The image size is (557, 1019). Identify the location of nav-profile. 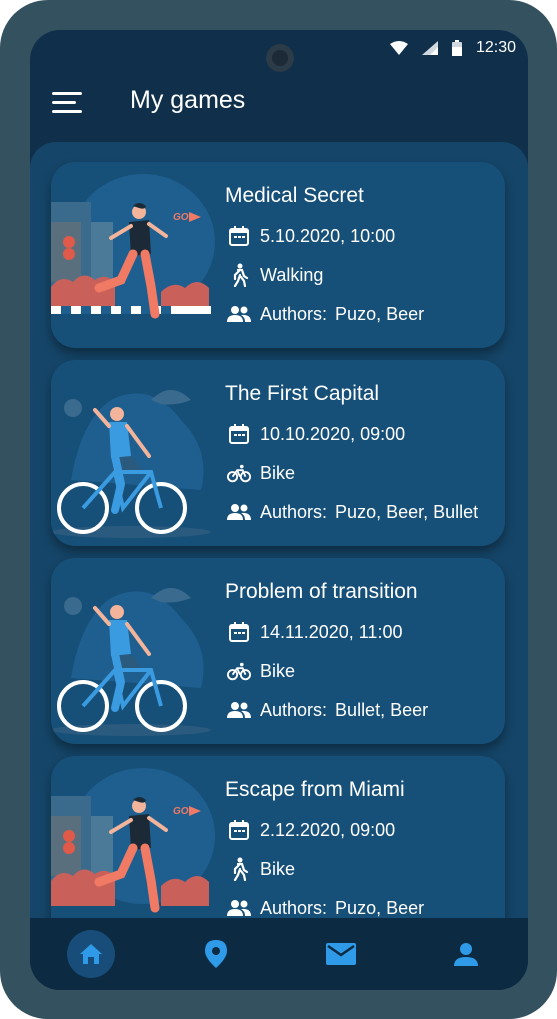
(466, 954).